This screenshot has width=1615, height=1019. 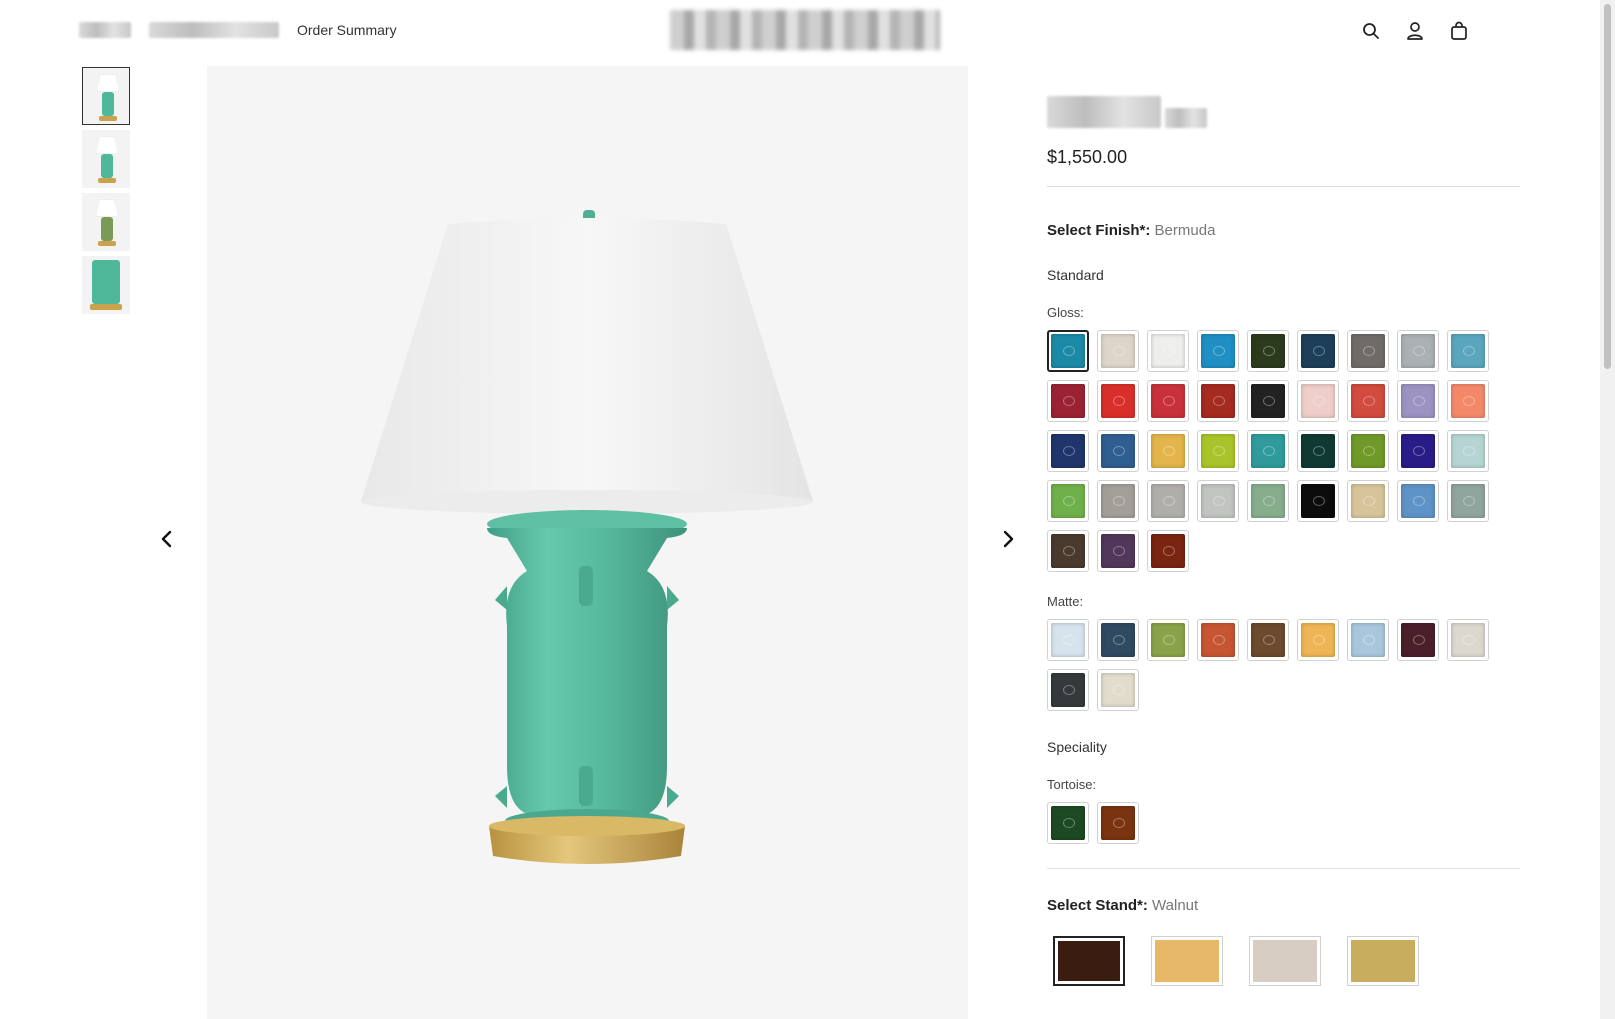 I want to click on product-price: $1,550.00, so click(x=1087, y=157).